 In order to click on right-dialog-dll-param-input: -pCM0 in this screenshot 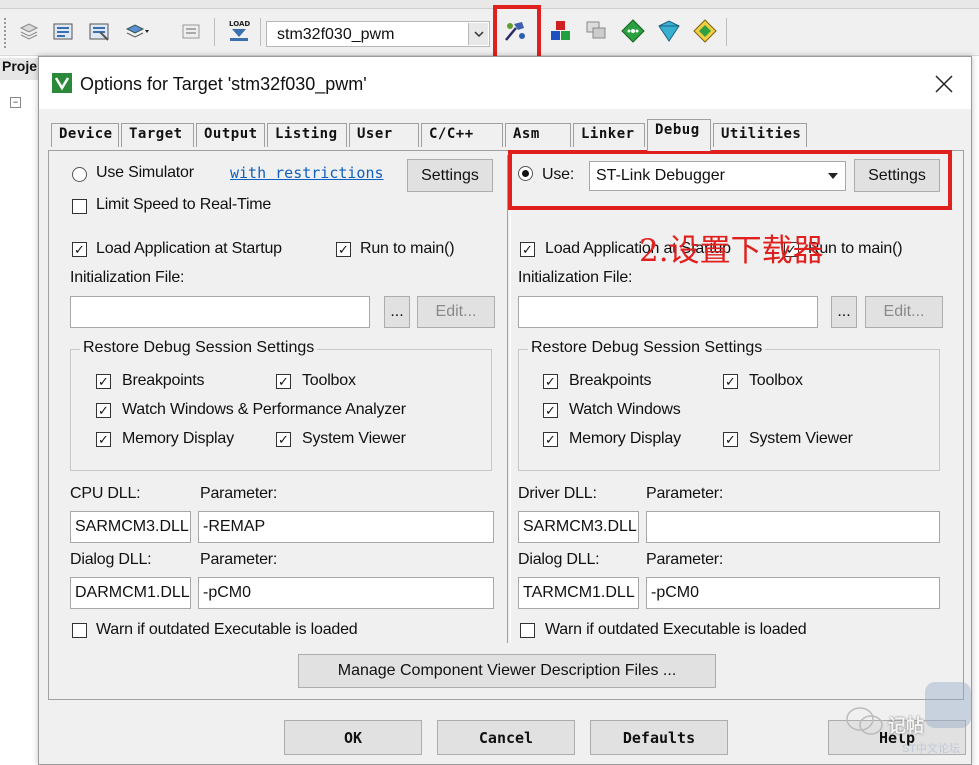, I will do `click(793, 593)`.